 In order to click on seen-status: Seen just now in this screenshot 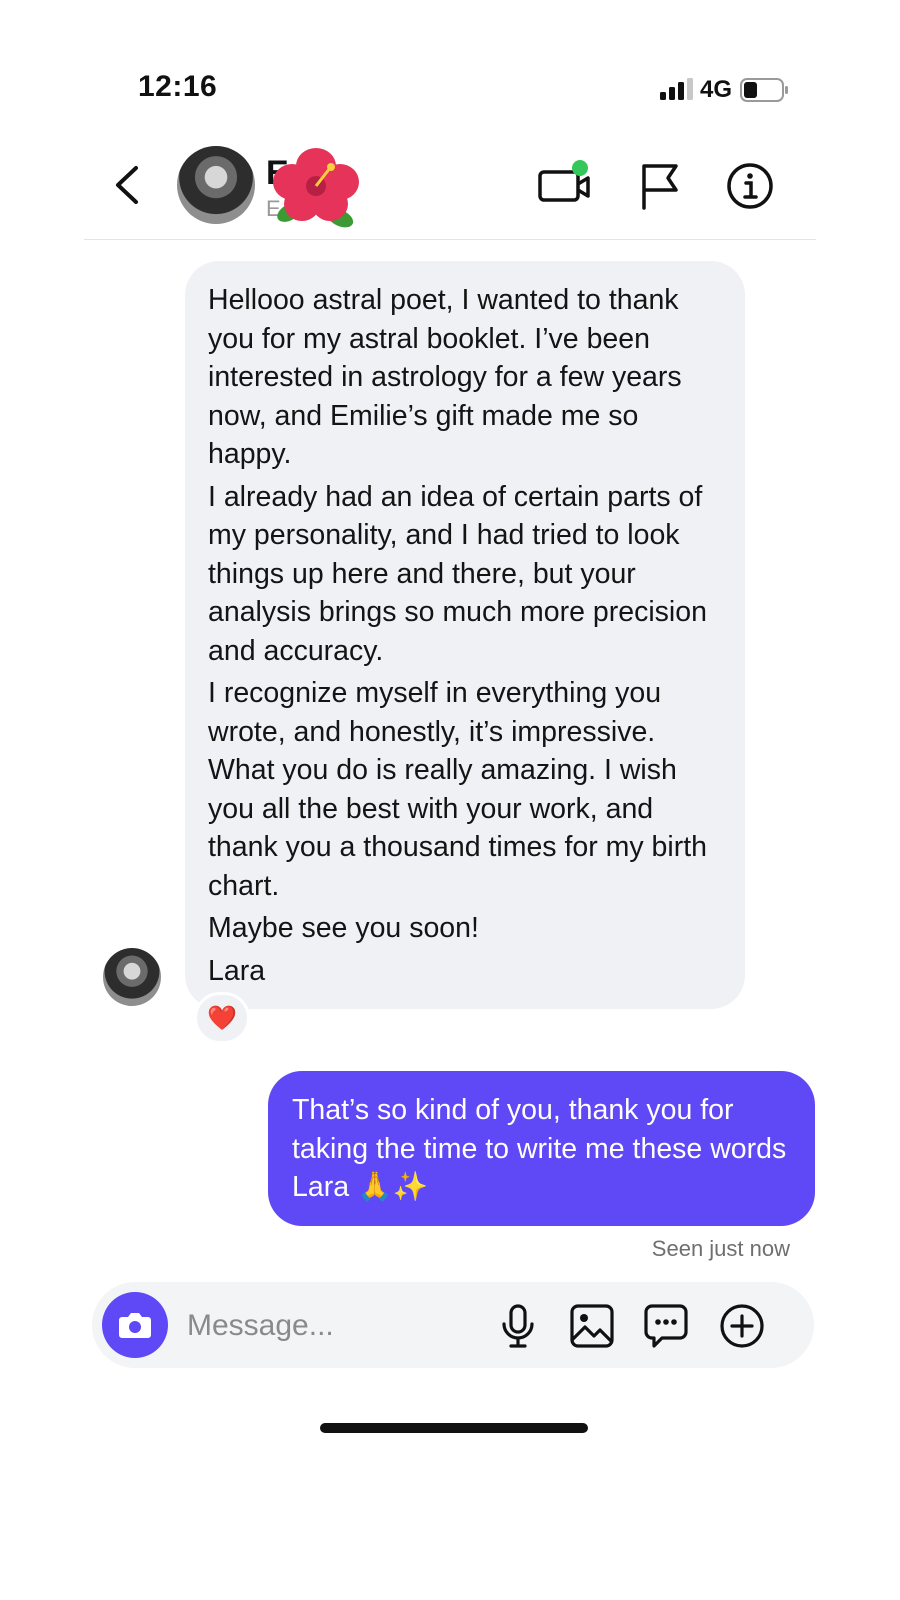, I will do `click(720, 1248)`.